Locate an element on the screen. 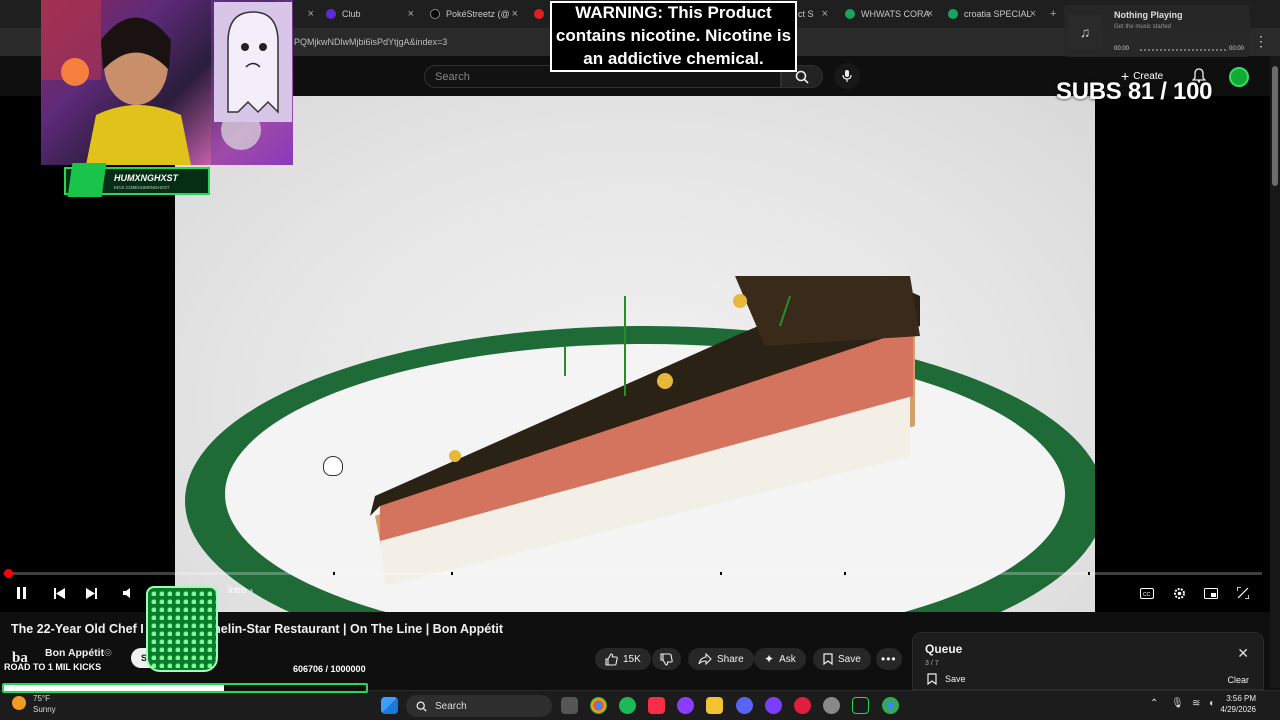 This screenshot has width=1280, height=720. miniplayer-button is located at coordinates (1211, 593).